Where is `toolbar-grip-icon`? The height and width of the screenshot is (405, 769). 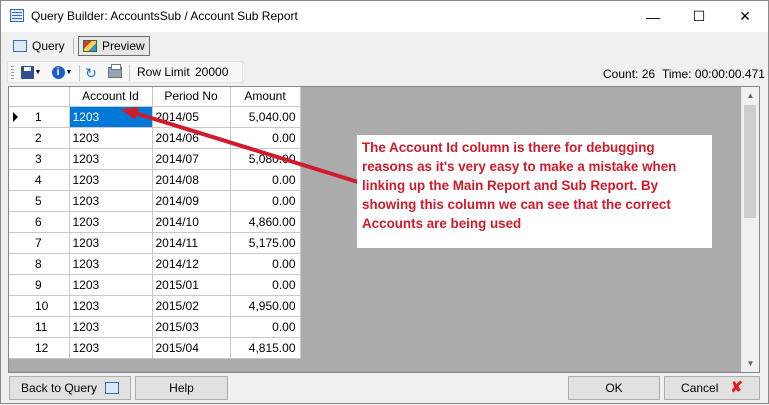 toolbar-grip-icon is located at coordinates (12, 72).